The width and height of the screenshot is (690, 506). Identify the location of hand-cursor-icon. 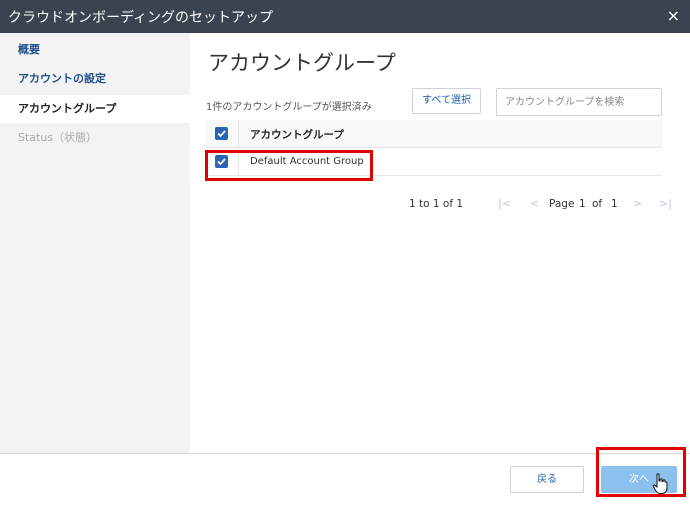
(660, 483).